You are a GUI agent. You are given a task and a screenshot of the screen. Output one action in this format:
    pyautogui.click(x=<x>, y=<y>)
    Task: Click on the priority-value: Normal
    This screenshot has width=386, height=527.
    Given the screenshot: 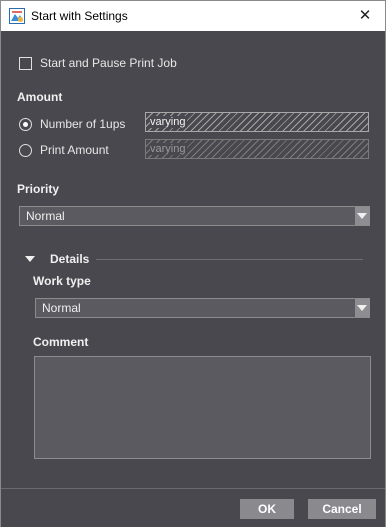 What is the action you would take?
    pyautogui.click(x=45, y=216)
    